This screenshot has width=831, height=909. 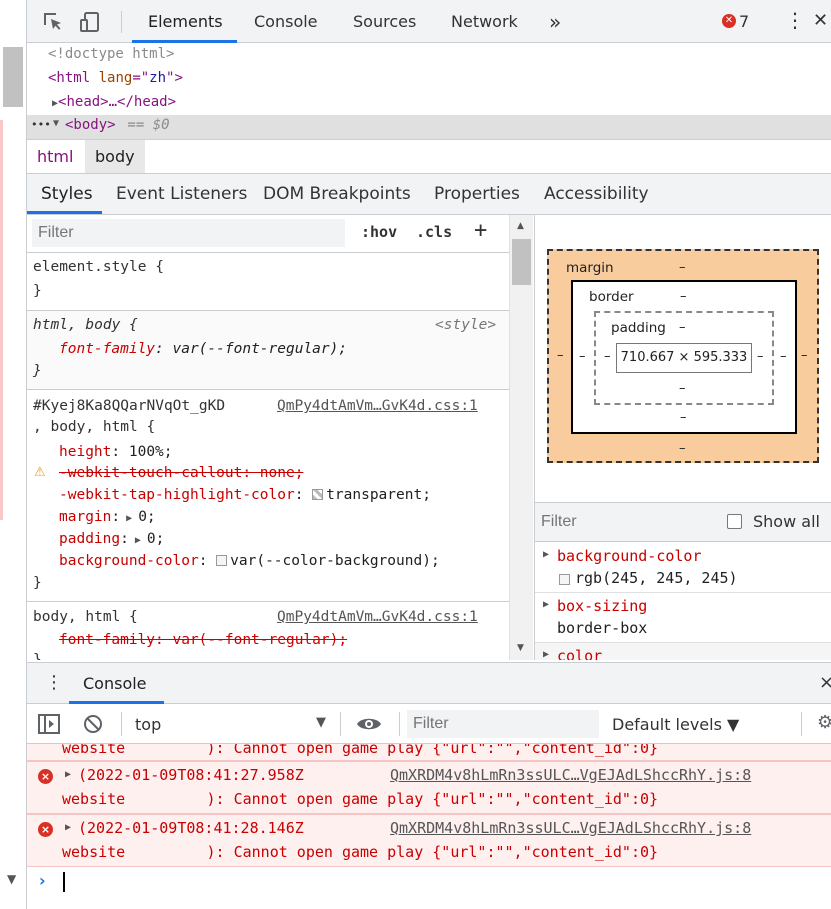 I want to click on tab-dom-breakpoints: DOM Breakpoints, so click(x=337, y=194).